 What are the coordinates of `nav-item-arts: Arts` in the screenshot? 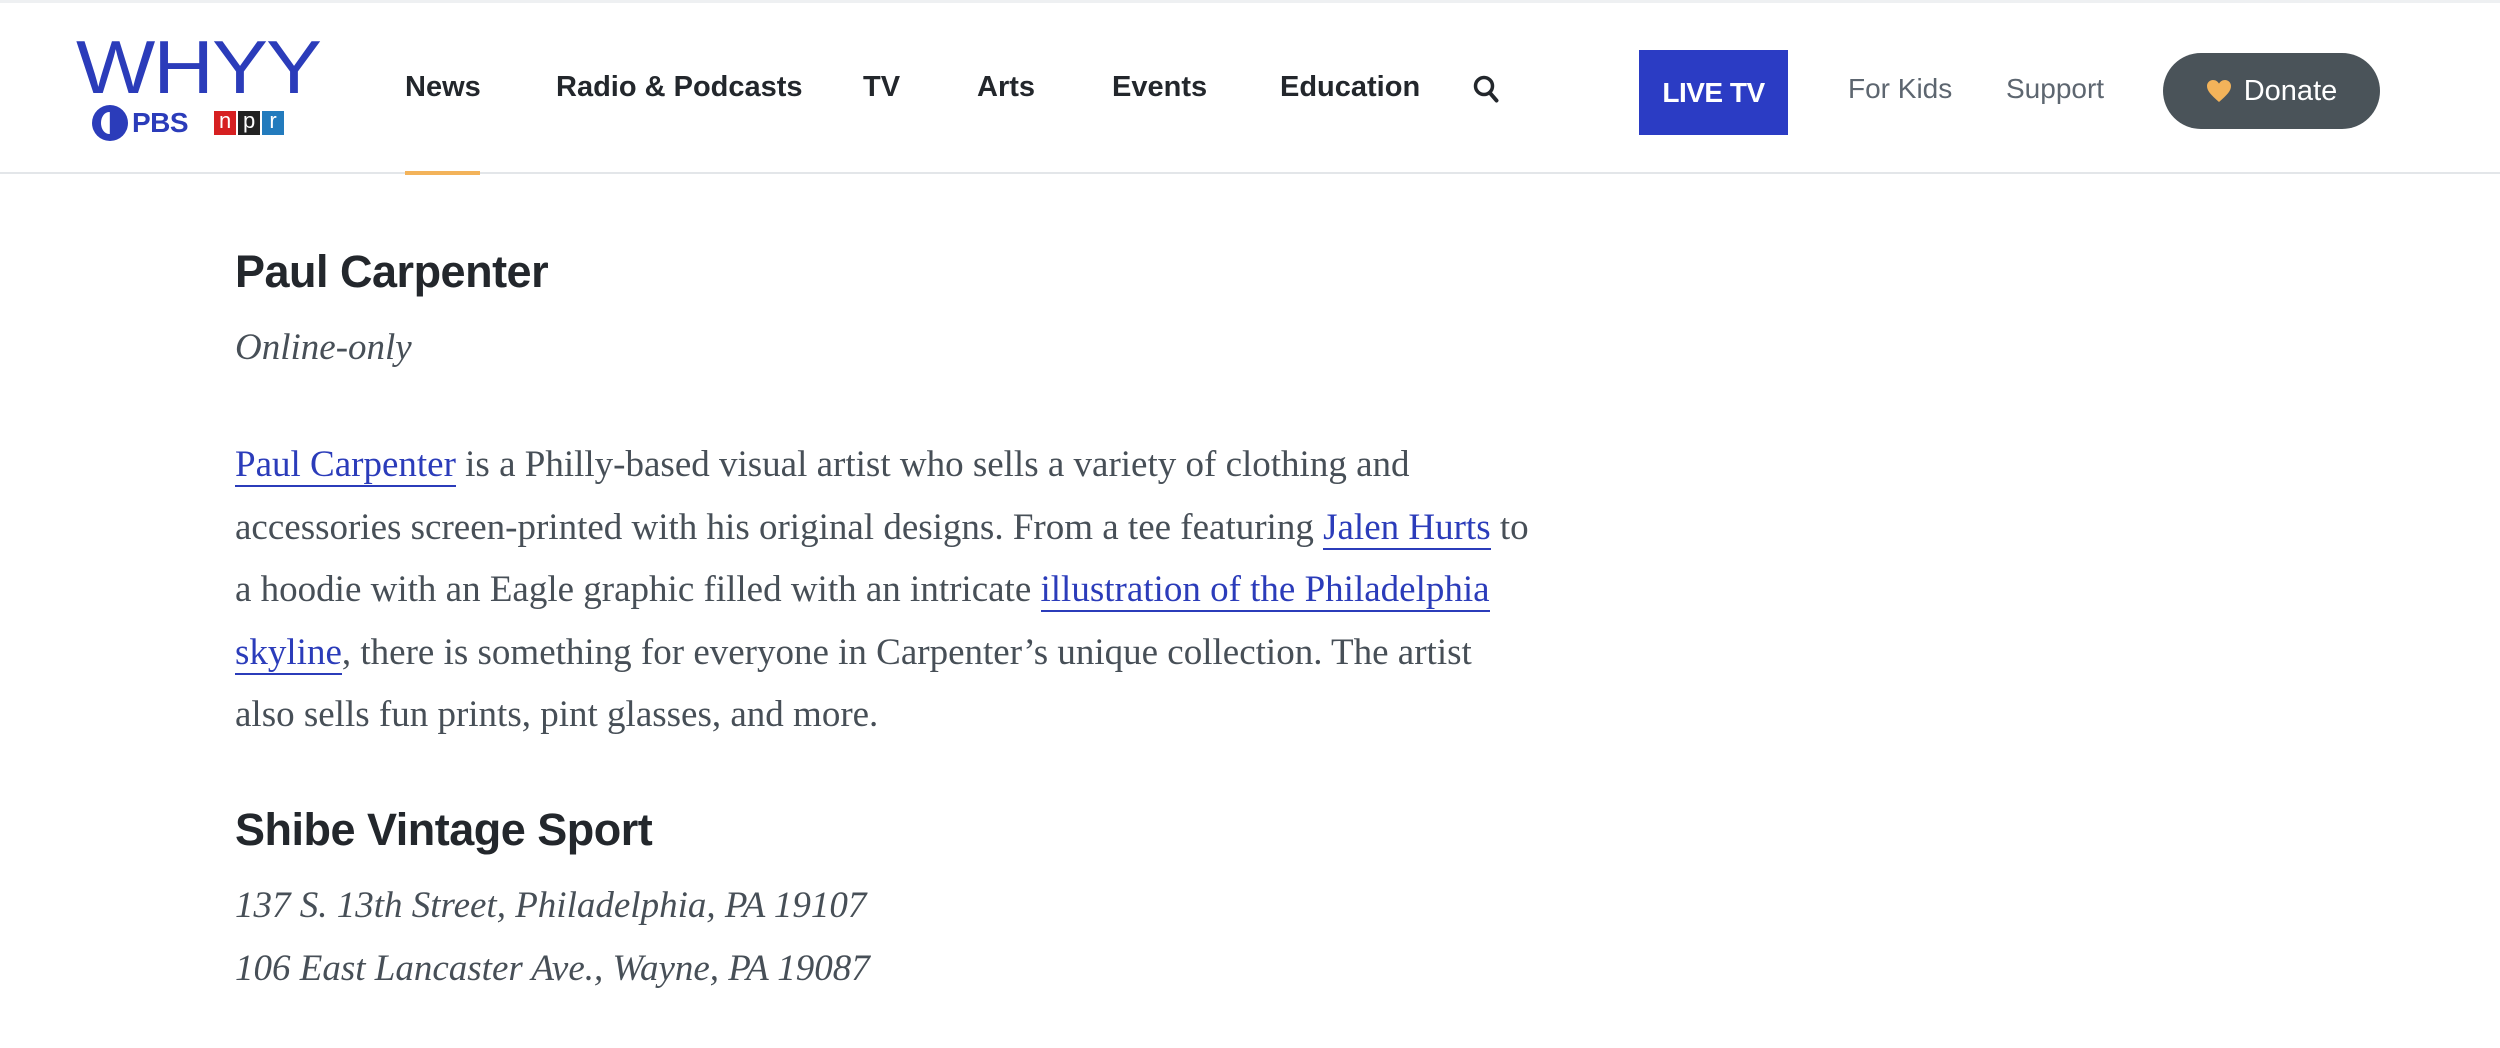 It's located at (1006, 87).